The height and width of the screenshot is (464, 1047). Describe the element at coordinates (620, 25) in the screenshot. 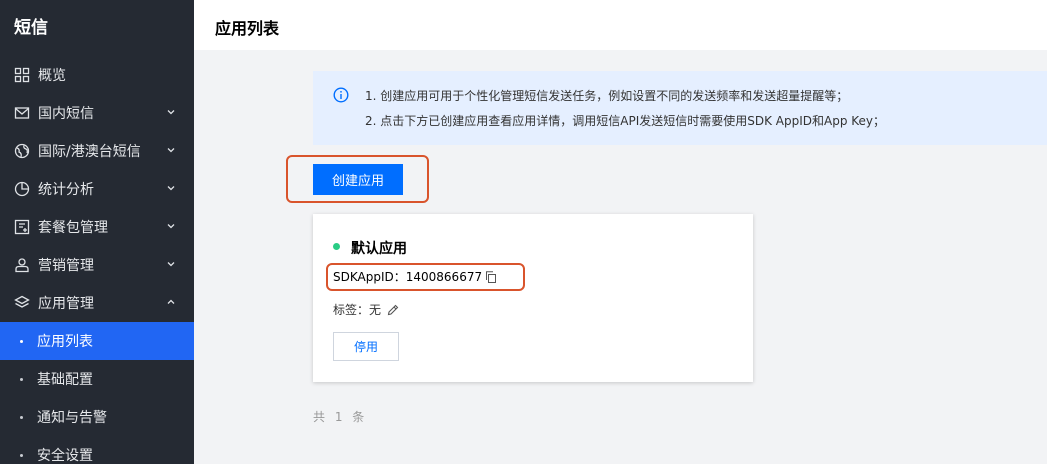

I see `page-header: 应用列表` at that location.